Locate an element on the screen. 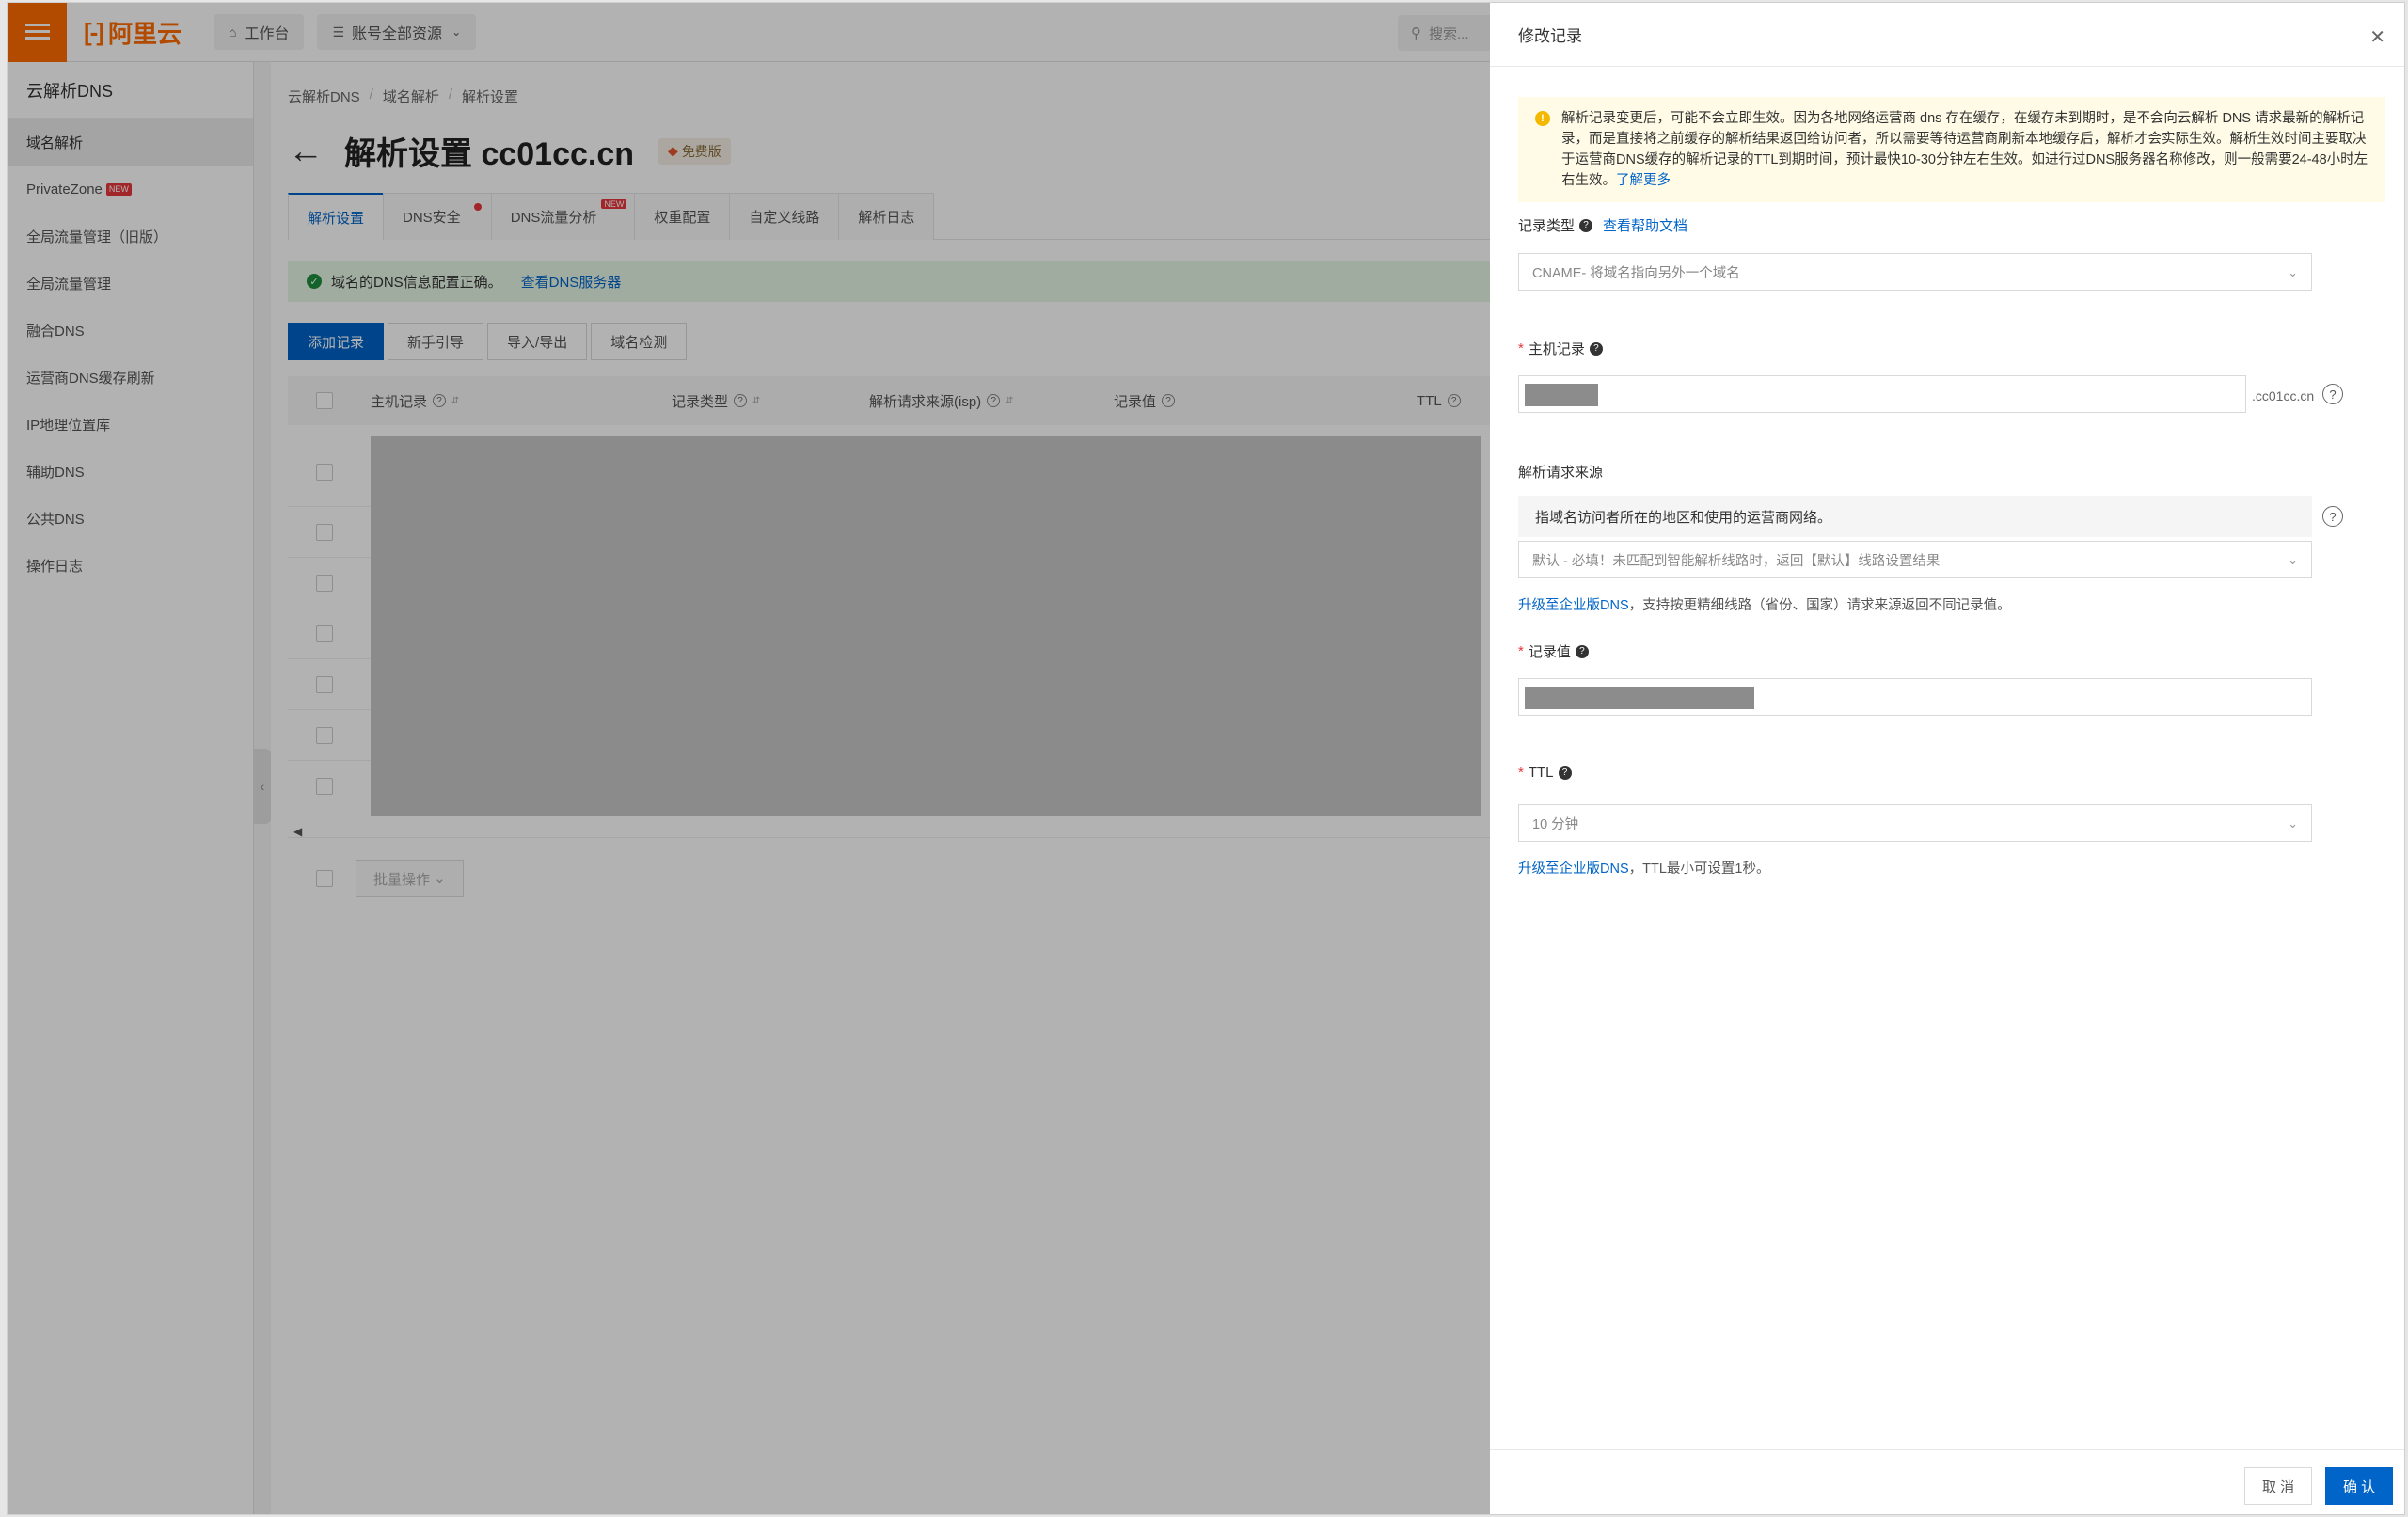 The height and width of the screenshot is (1517, 2408). redacted-host-value is located at coordinates (1562, 395).